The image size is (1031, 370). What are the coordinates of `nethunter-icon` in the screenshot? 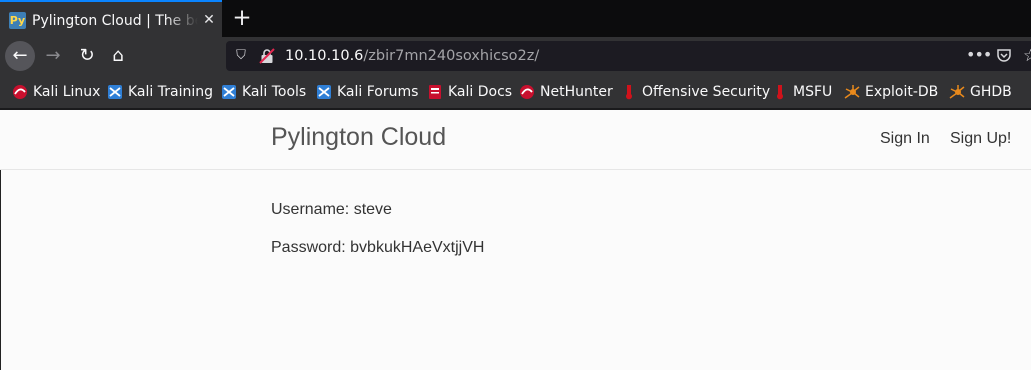 It's located at (527, 92).